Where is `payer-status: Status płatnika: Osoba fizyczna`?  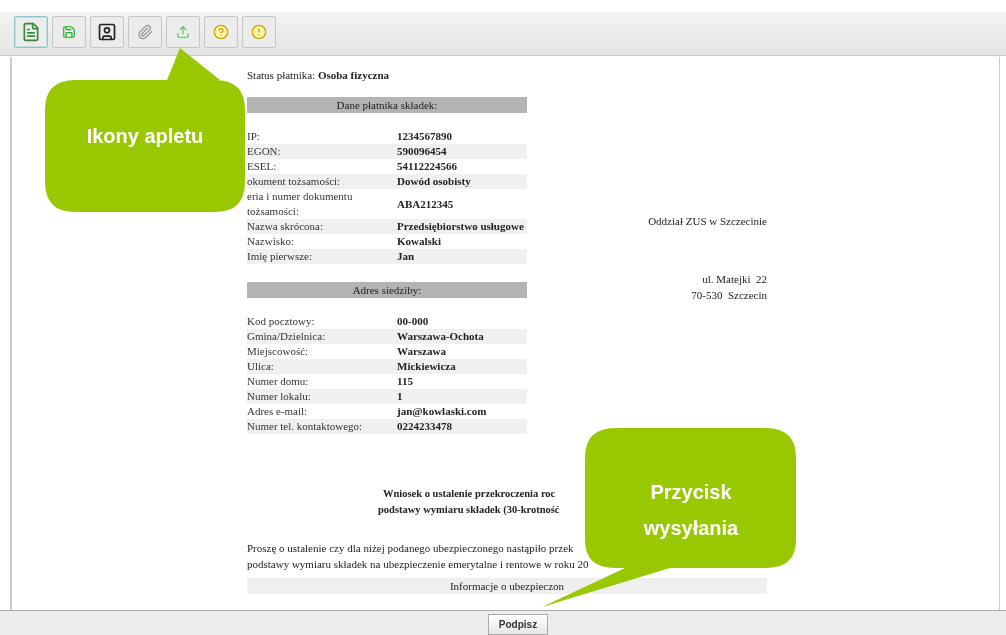
payer-status: Status płatnika: Osoba fizyczna is located at coordinates (319, 75).